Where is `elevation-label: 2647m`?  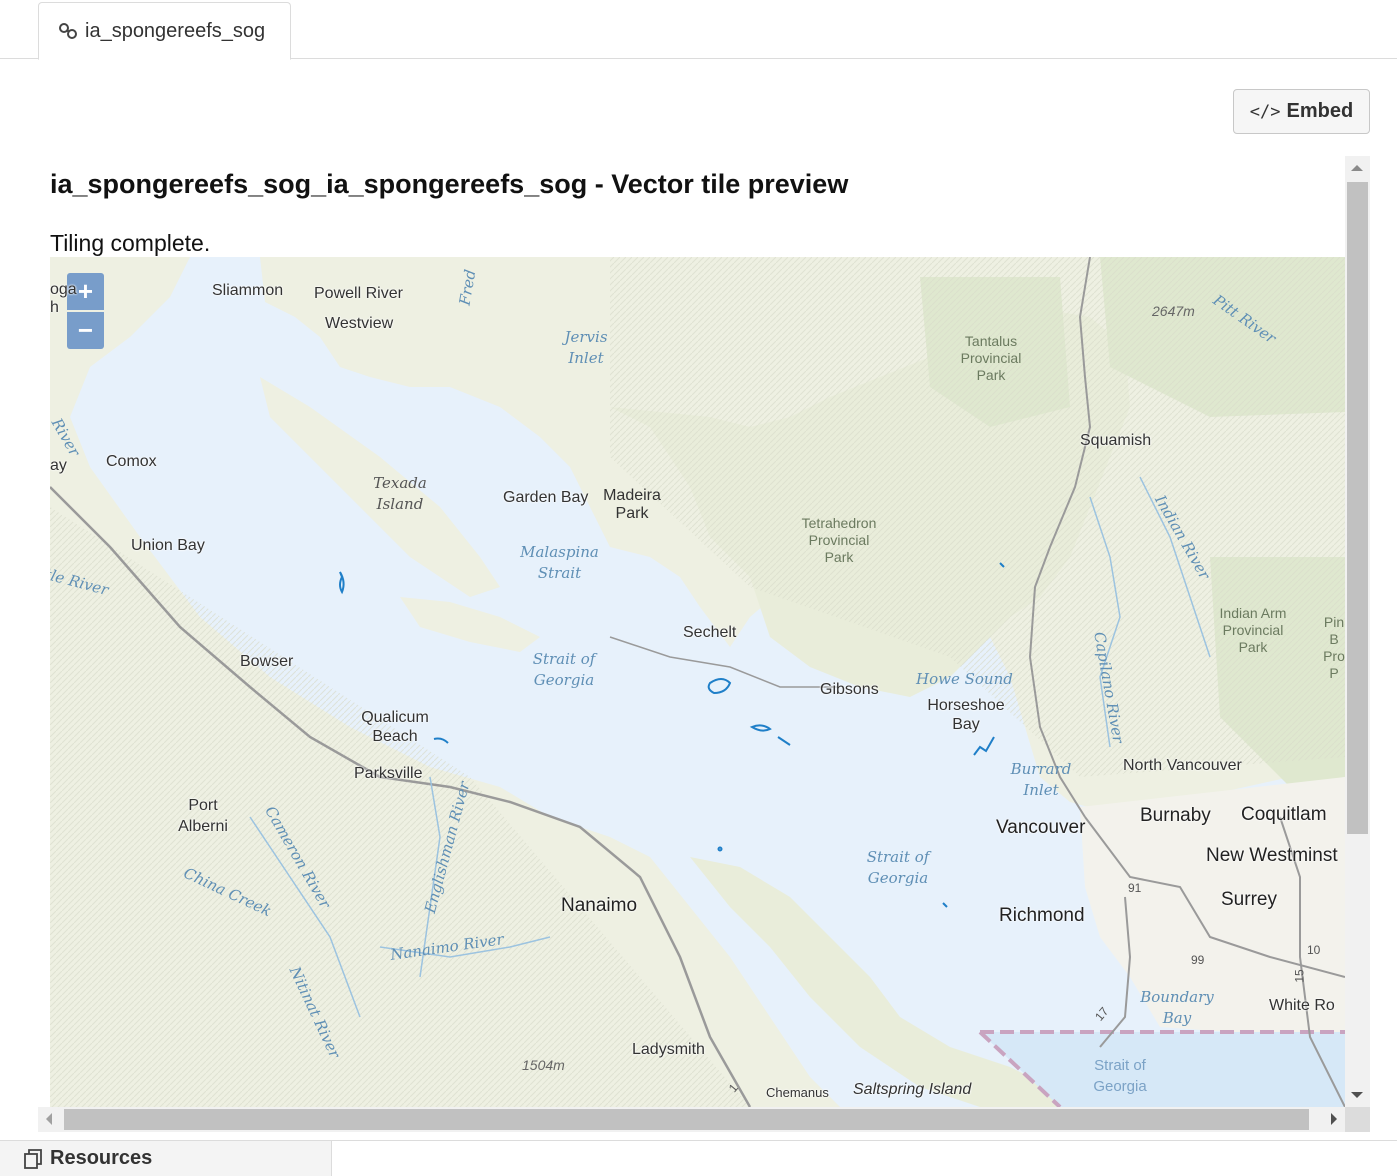
elevation-label: 2647m is located at coordinates (1173, 311).